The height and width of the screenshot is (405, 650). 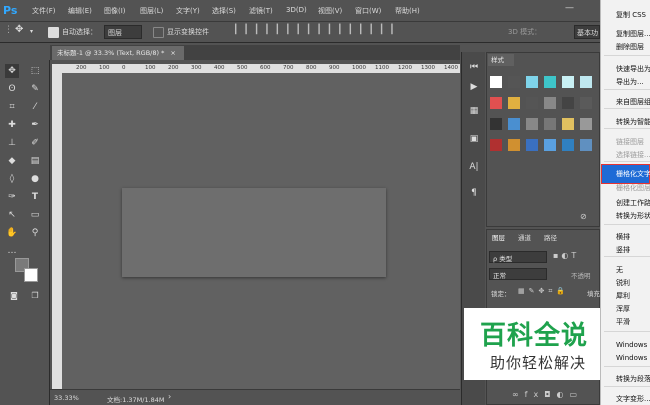 I want to click on info-icon: ▣, so click(x=474, y=139).